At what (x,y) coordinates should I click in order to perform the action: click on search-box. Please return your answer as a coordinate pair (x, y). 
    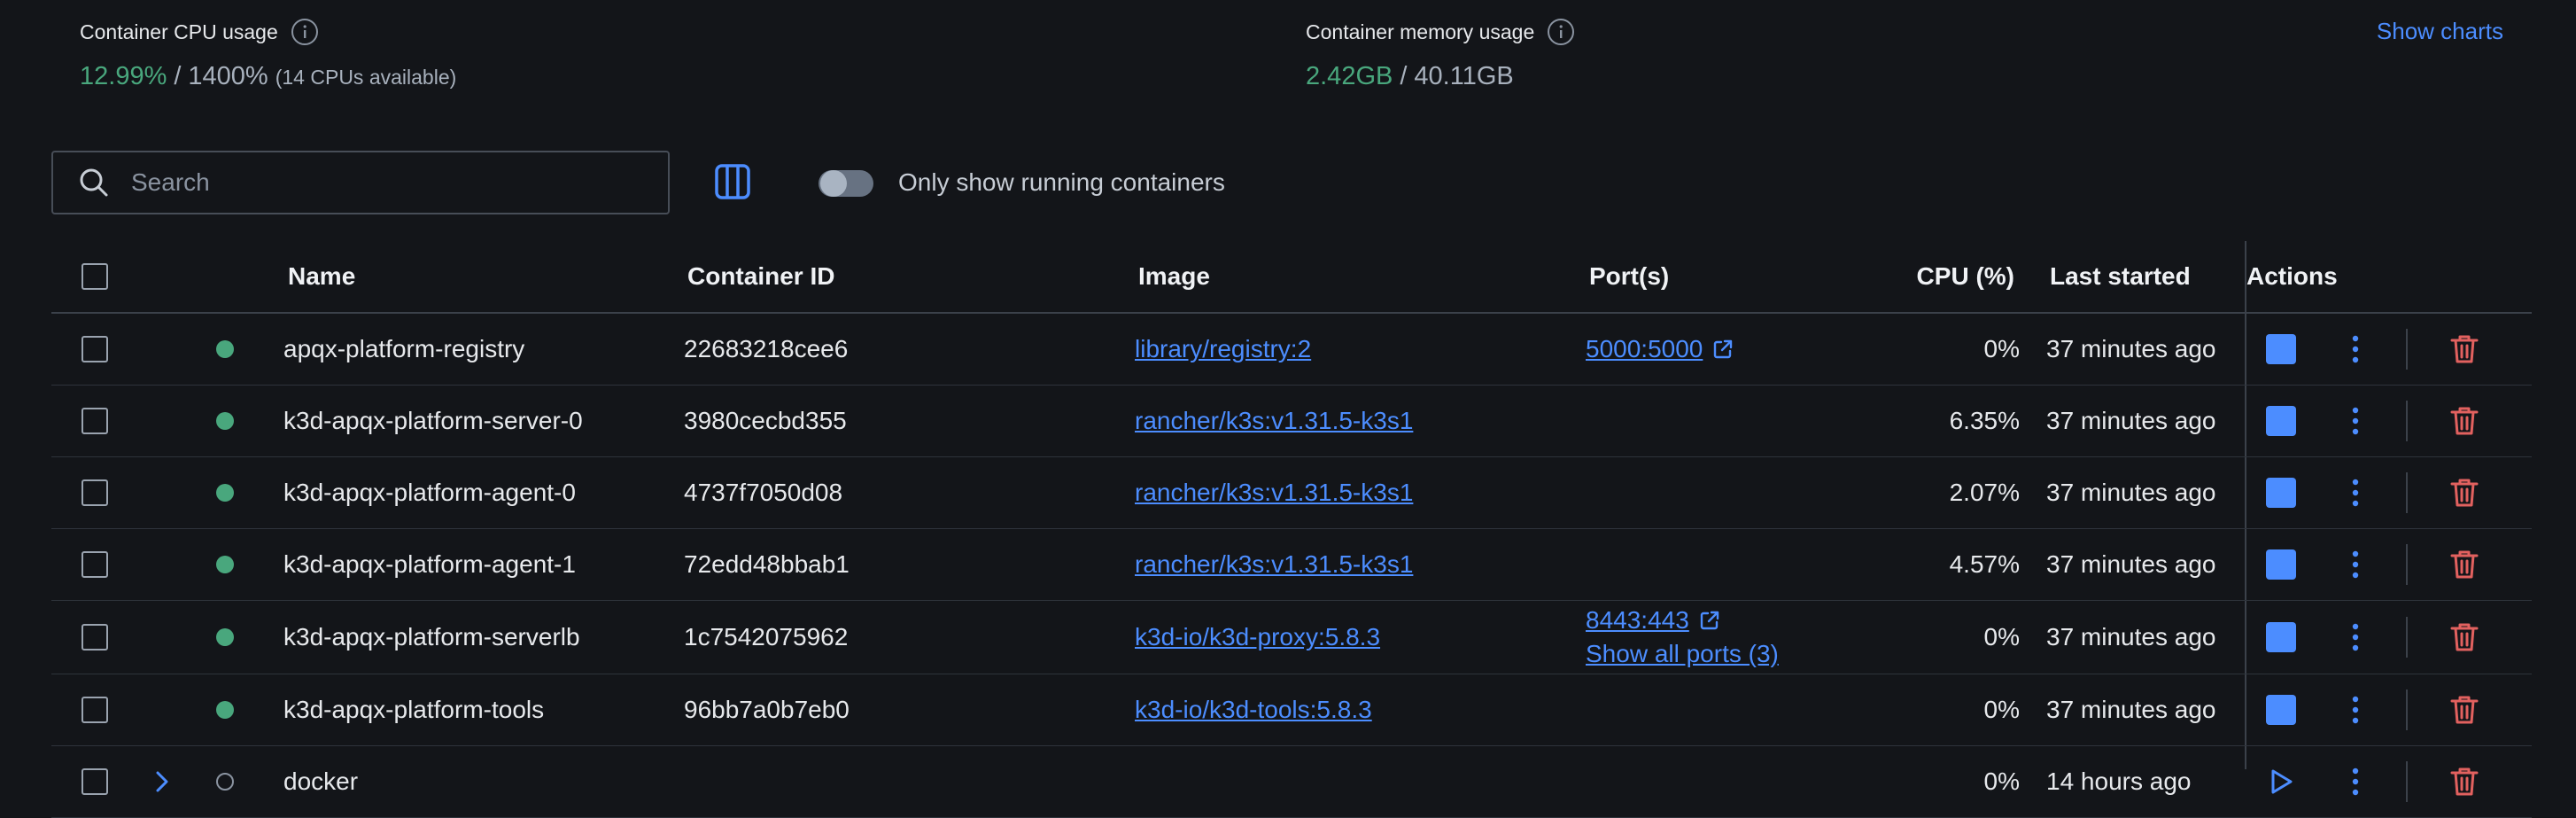
    Looking at the image, I should click on (360, 183).